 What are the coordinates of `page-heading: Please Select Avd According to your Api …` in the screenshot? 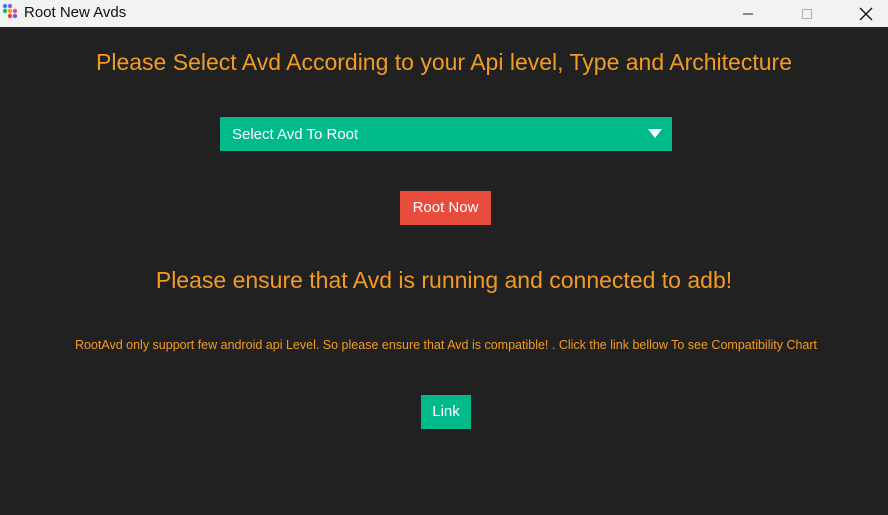 It's located at (444, 62).